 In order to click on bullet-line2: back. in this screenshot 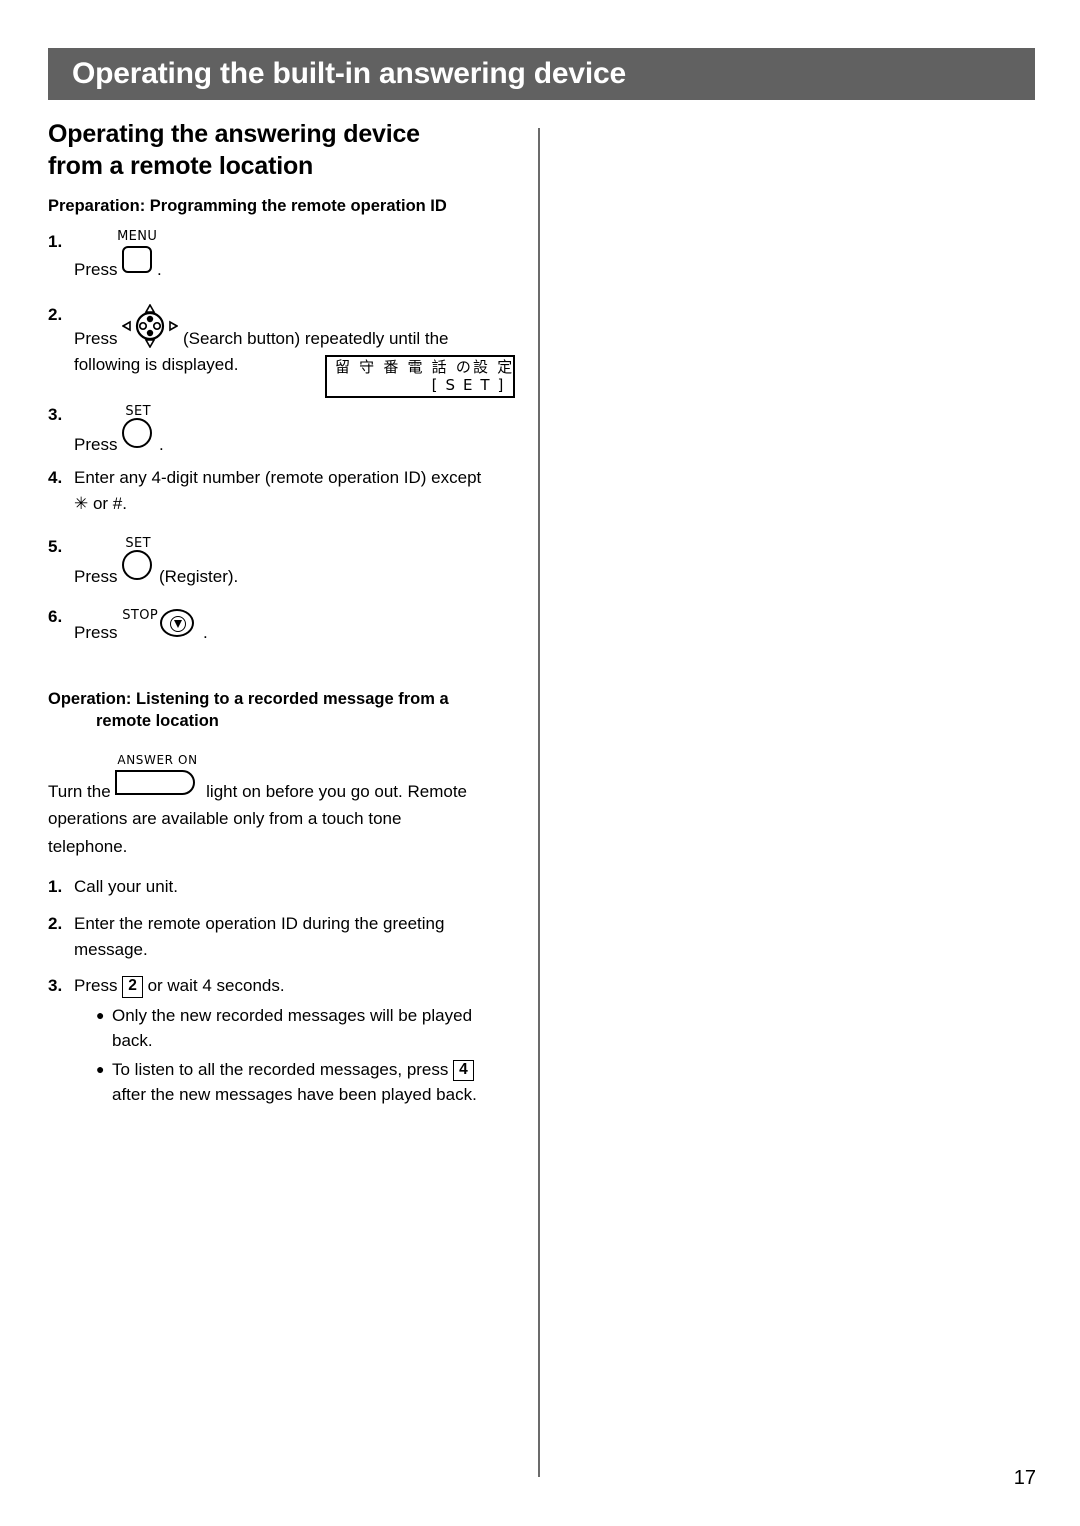, I will do `click(132, 1041)`.